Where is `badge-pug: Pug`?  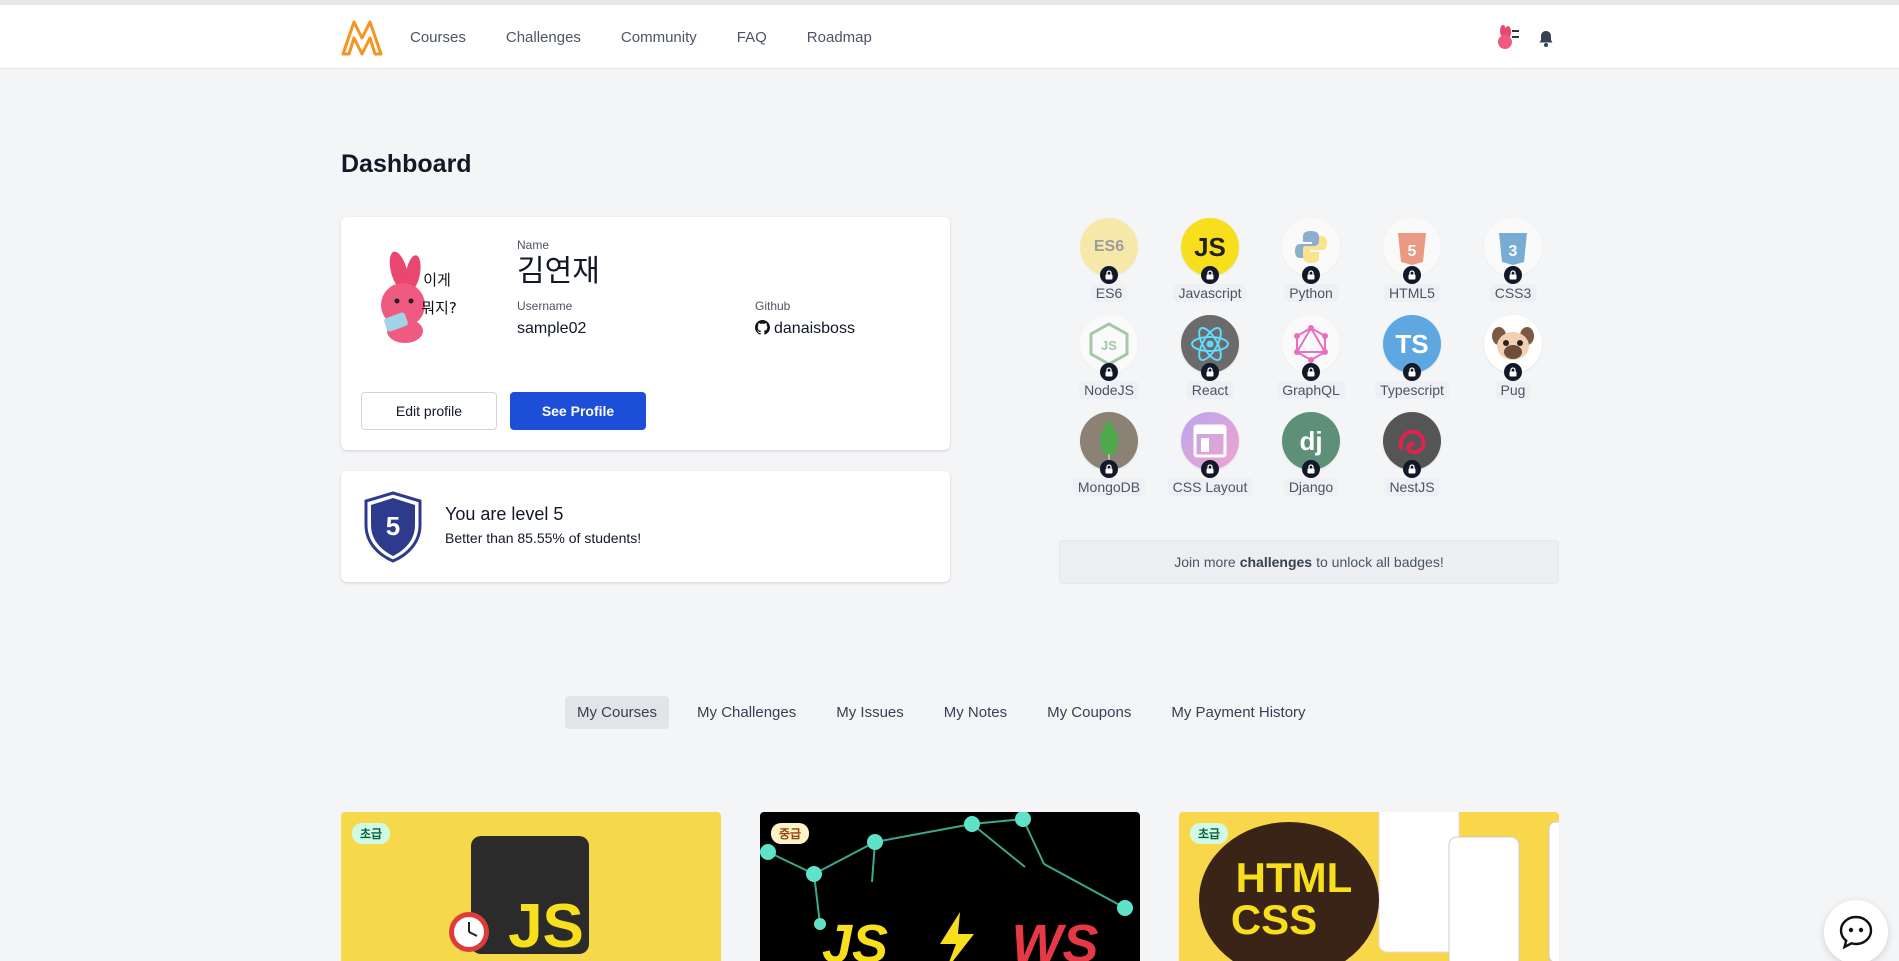
badge-pug: Pug is located at coordinates (1513, 361).